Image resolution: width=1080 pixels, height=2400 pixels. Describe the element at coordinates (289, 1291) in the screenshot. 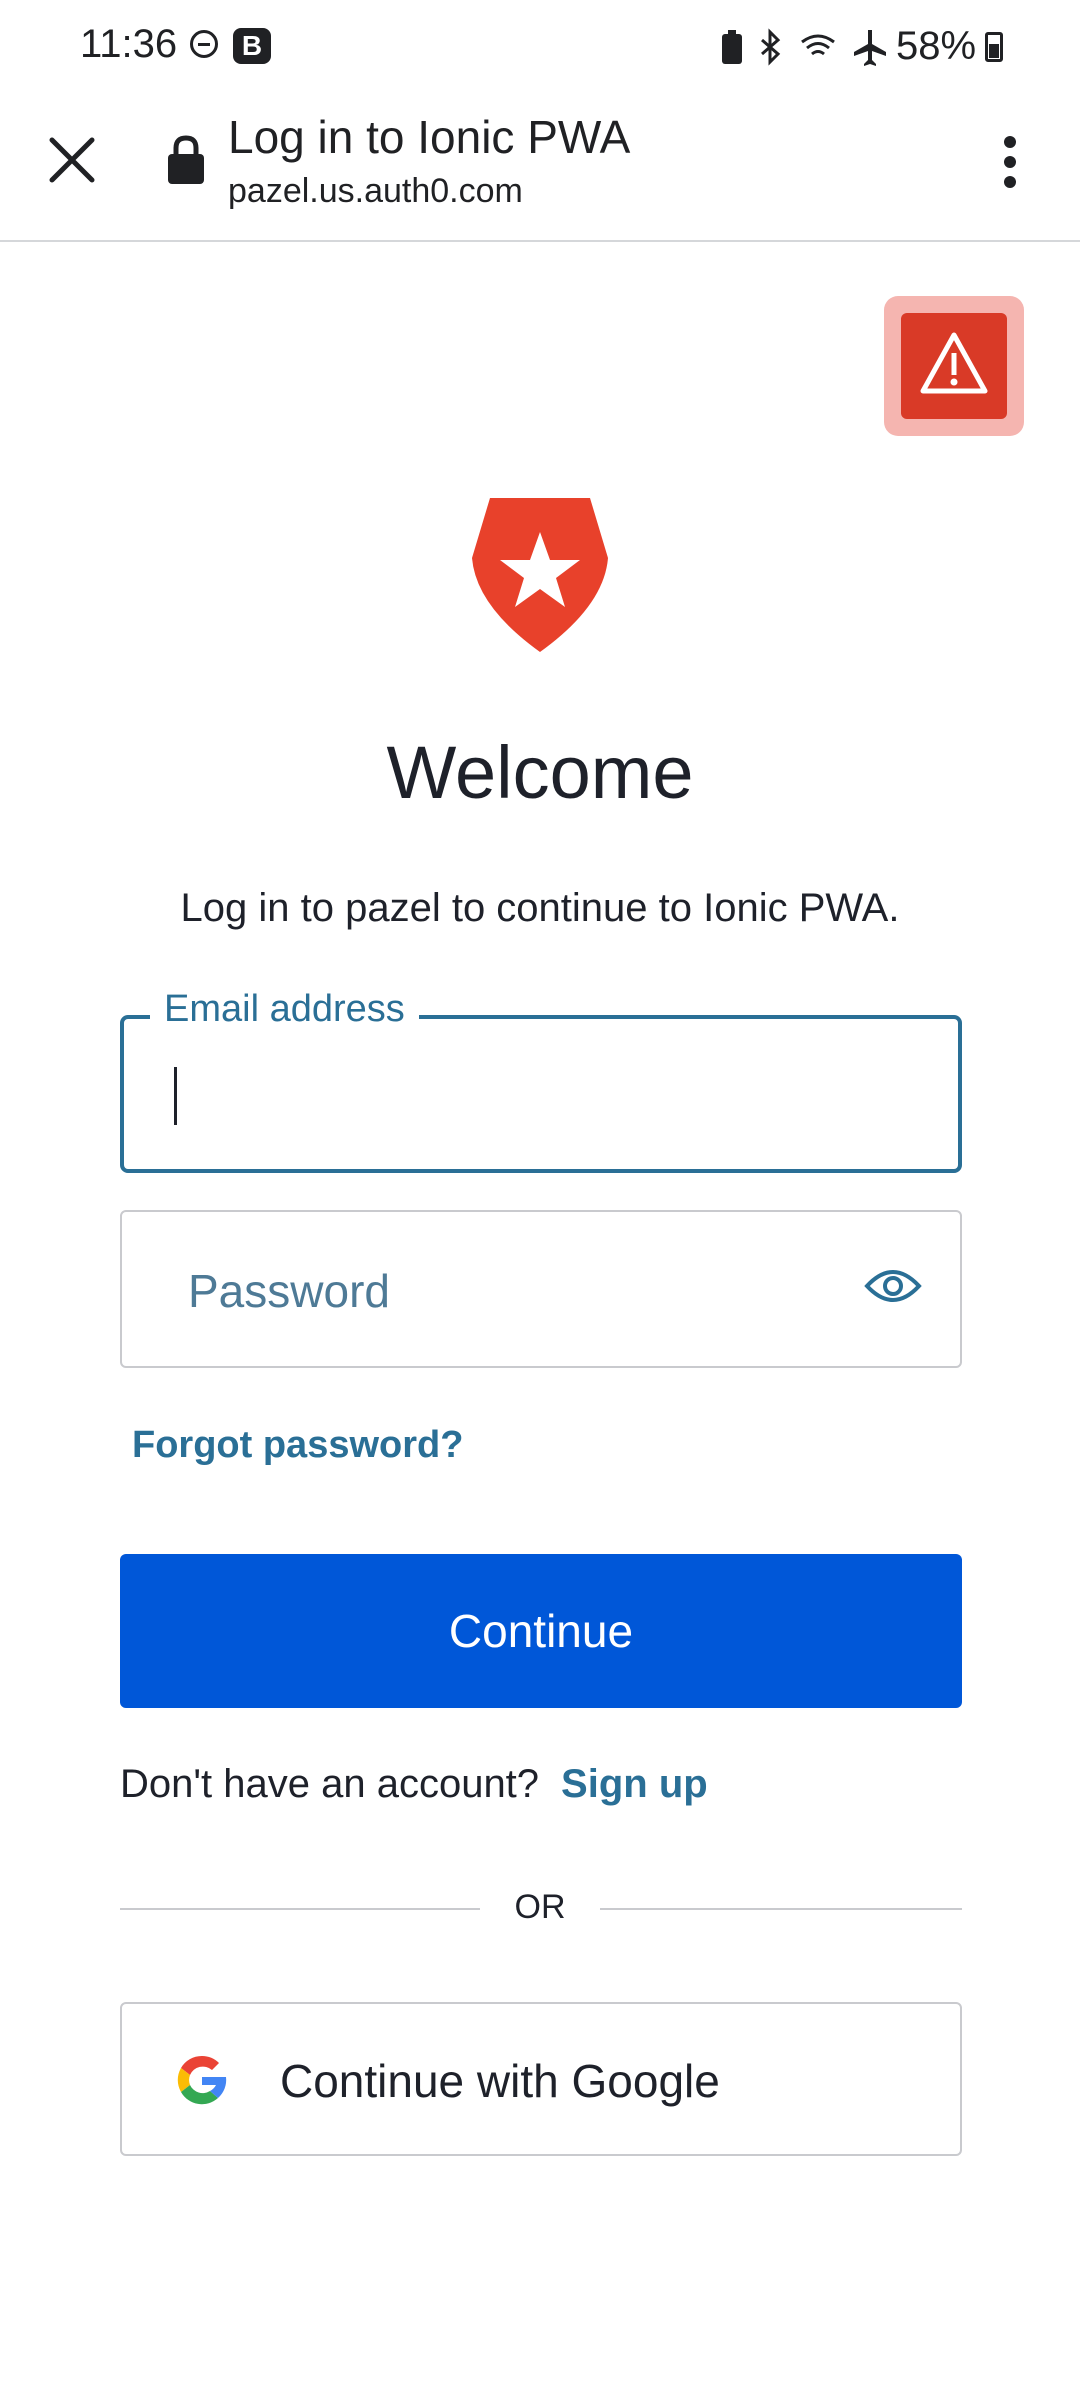

I see `password-placeholder: Password` at that location.